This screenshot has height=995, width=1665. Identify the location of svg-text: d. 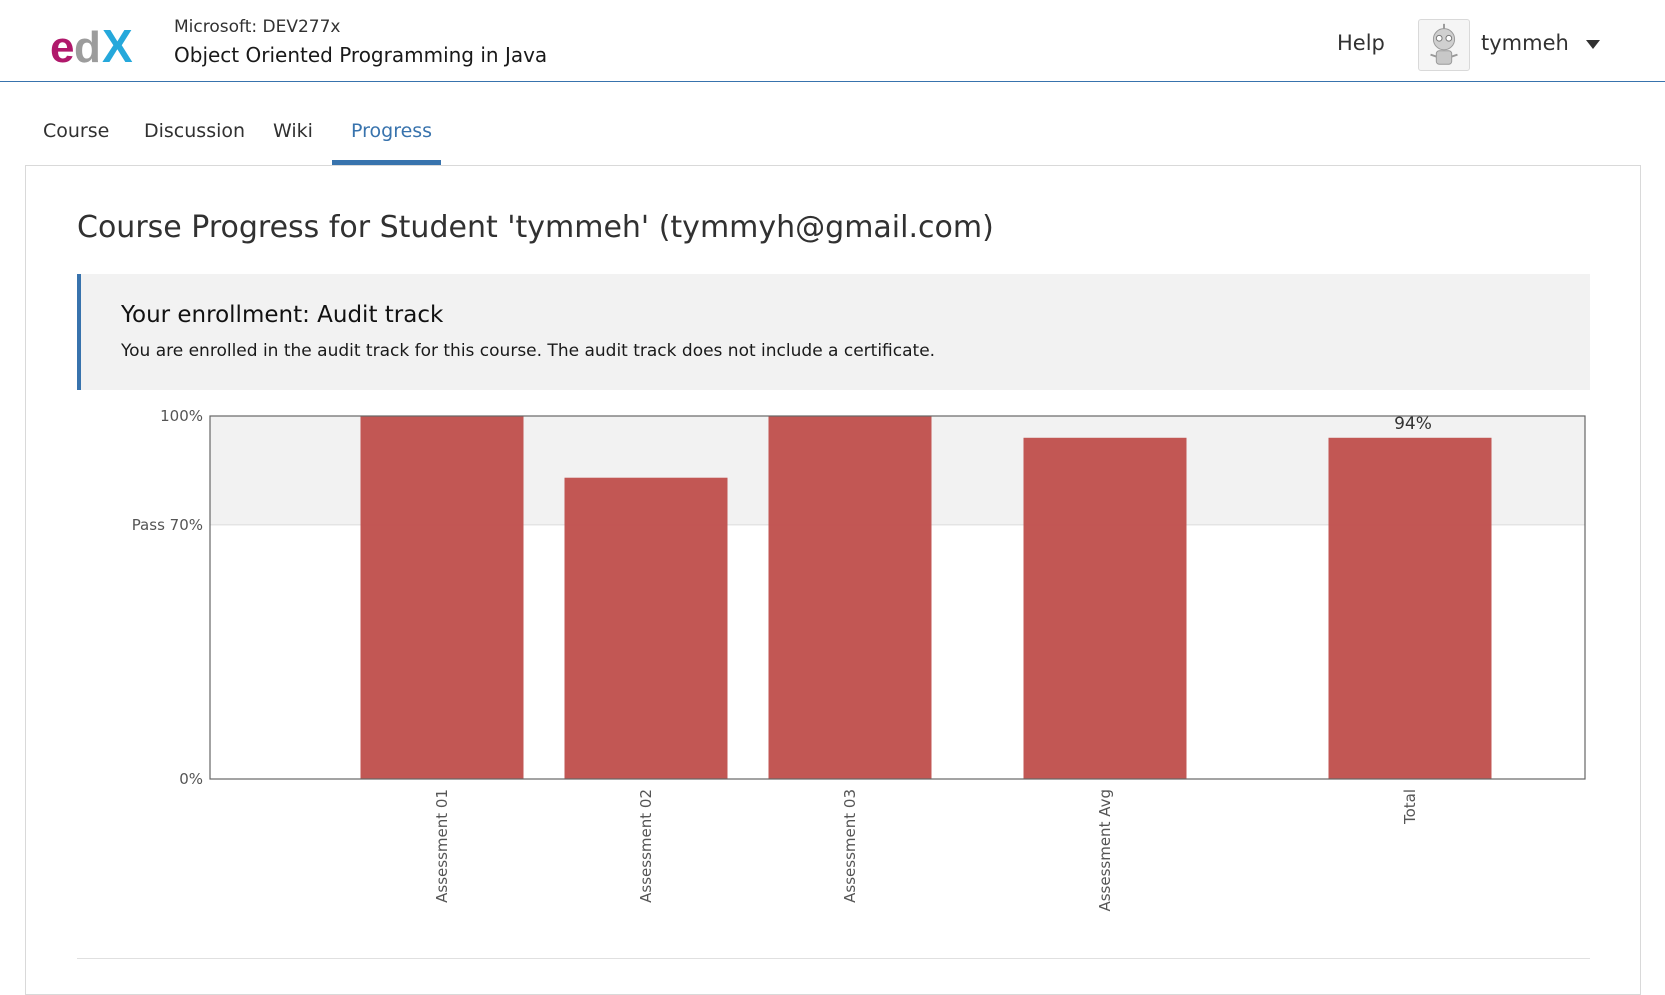
(87, 45).